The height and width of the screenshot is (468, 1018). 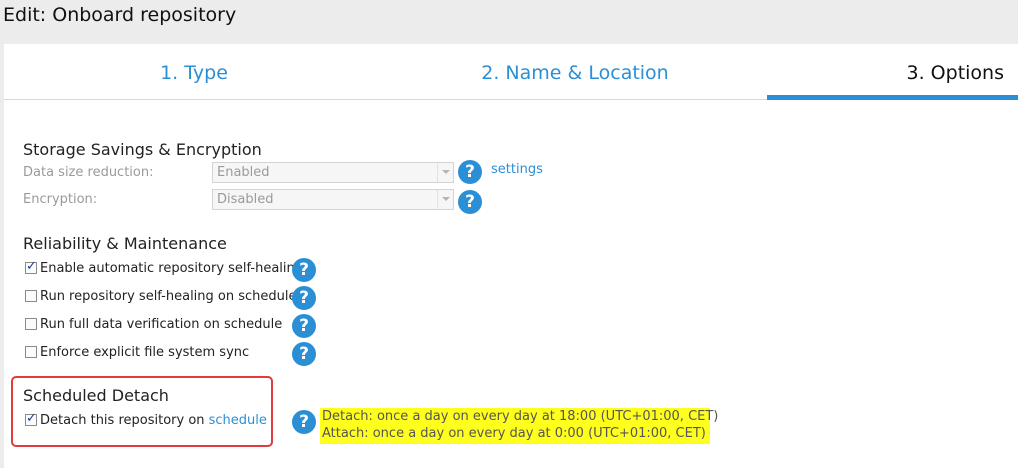 I want to click on tab-name-location: 2. Name & Location, so click(x=575, y=72).